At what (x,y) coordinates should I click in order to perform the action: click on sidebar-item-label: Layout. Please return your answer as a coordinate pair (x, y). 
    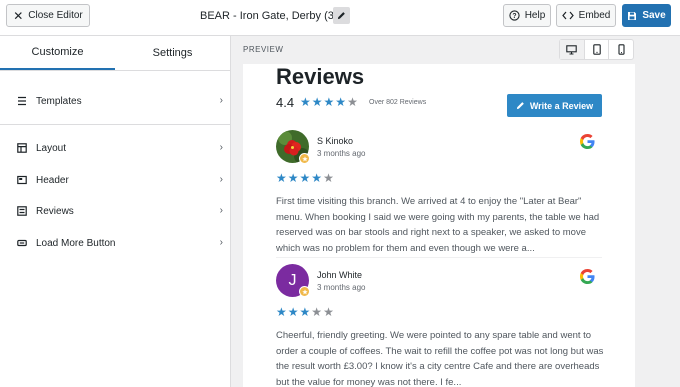
    Looking at the image, I should click on (51, 148).